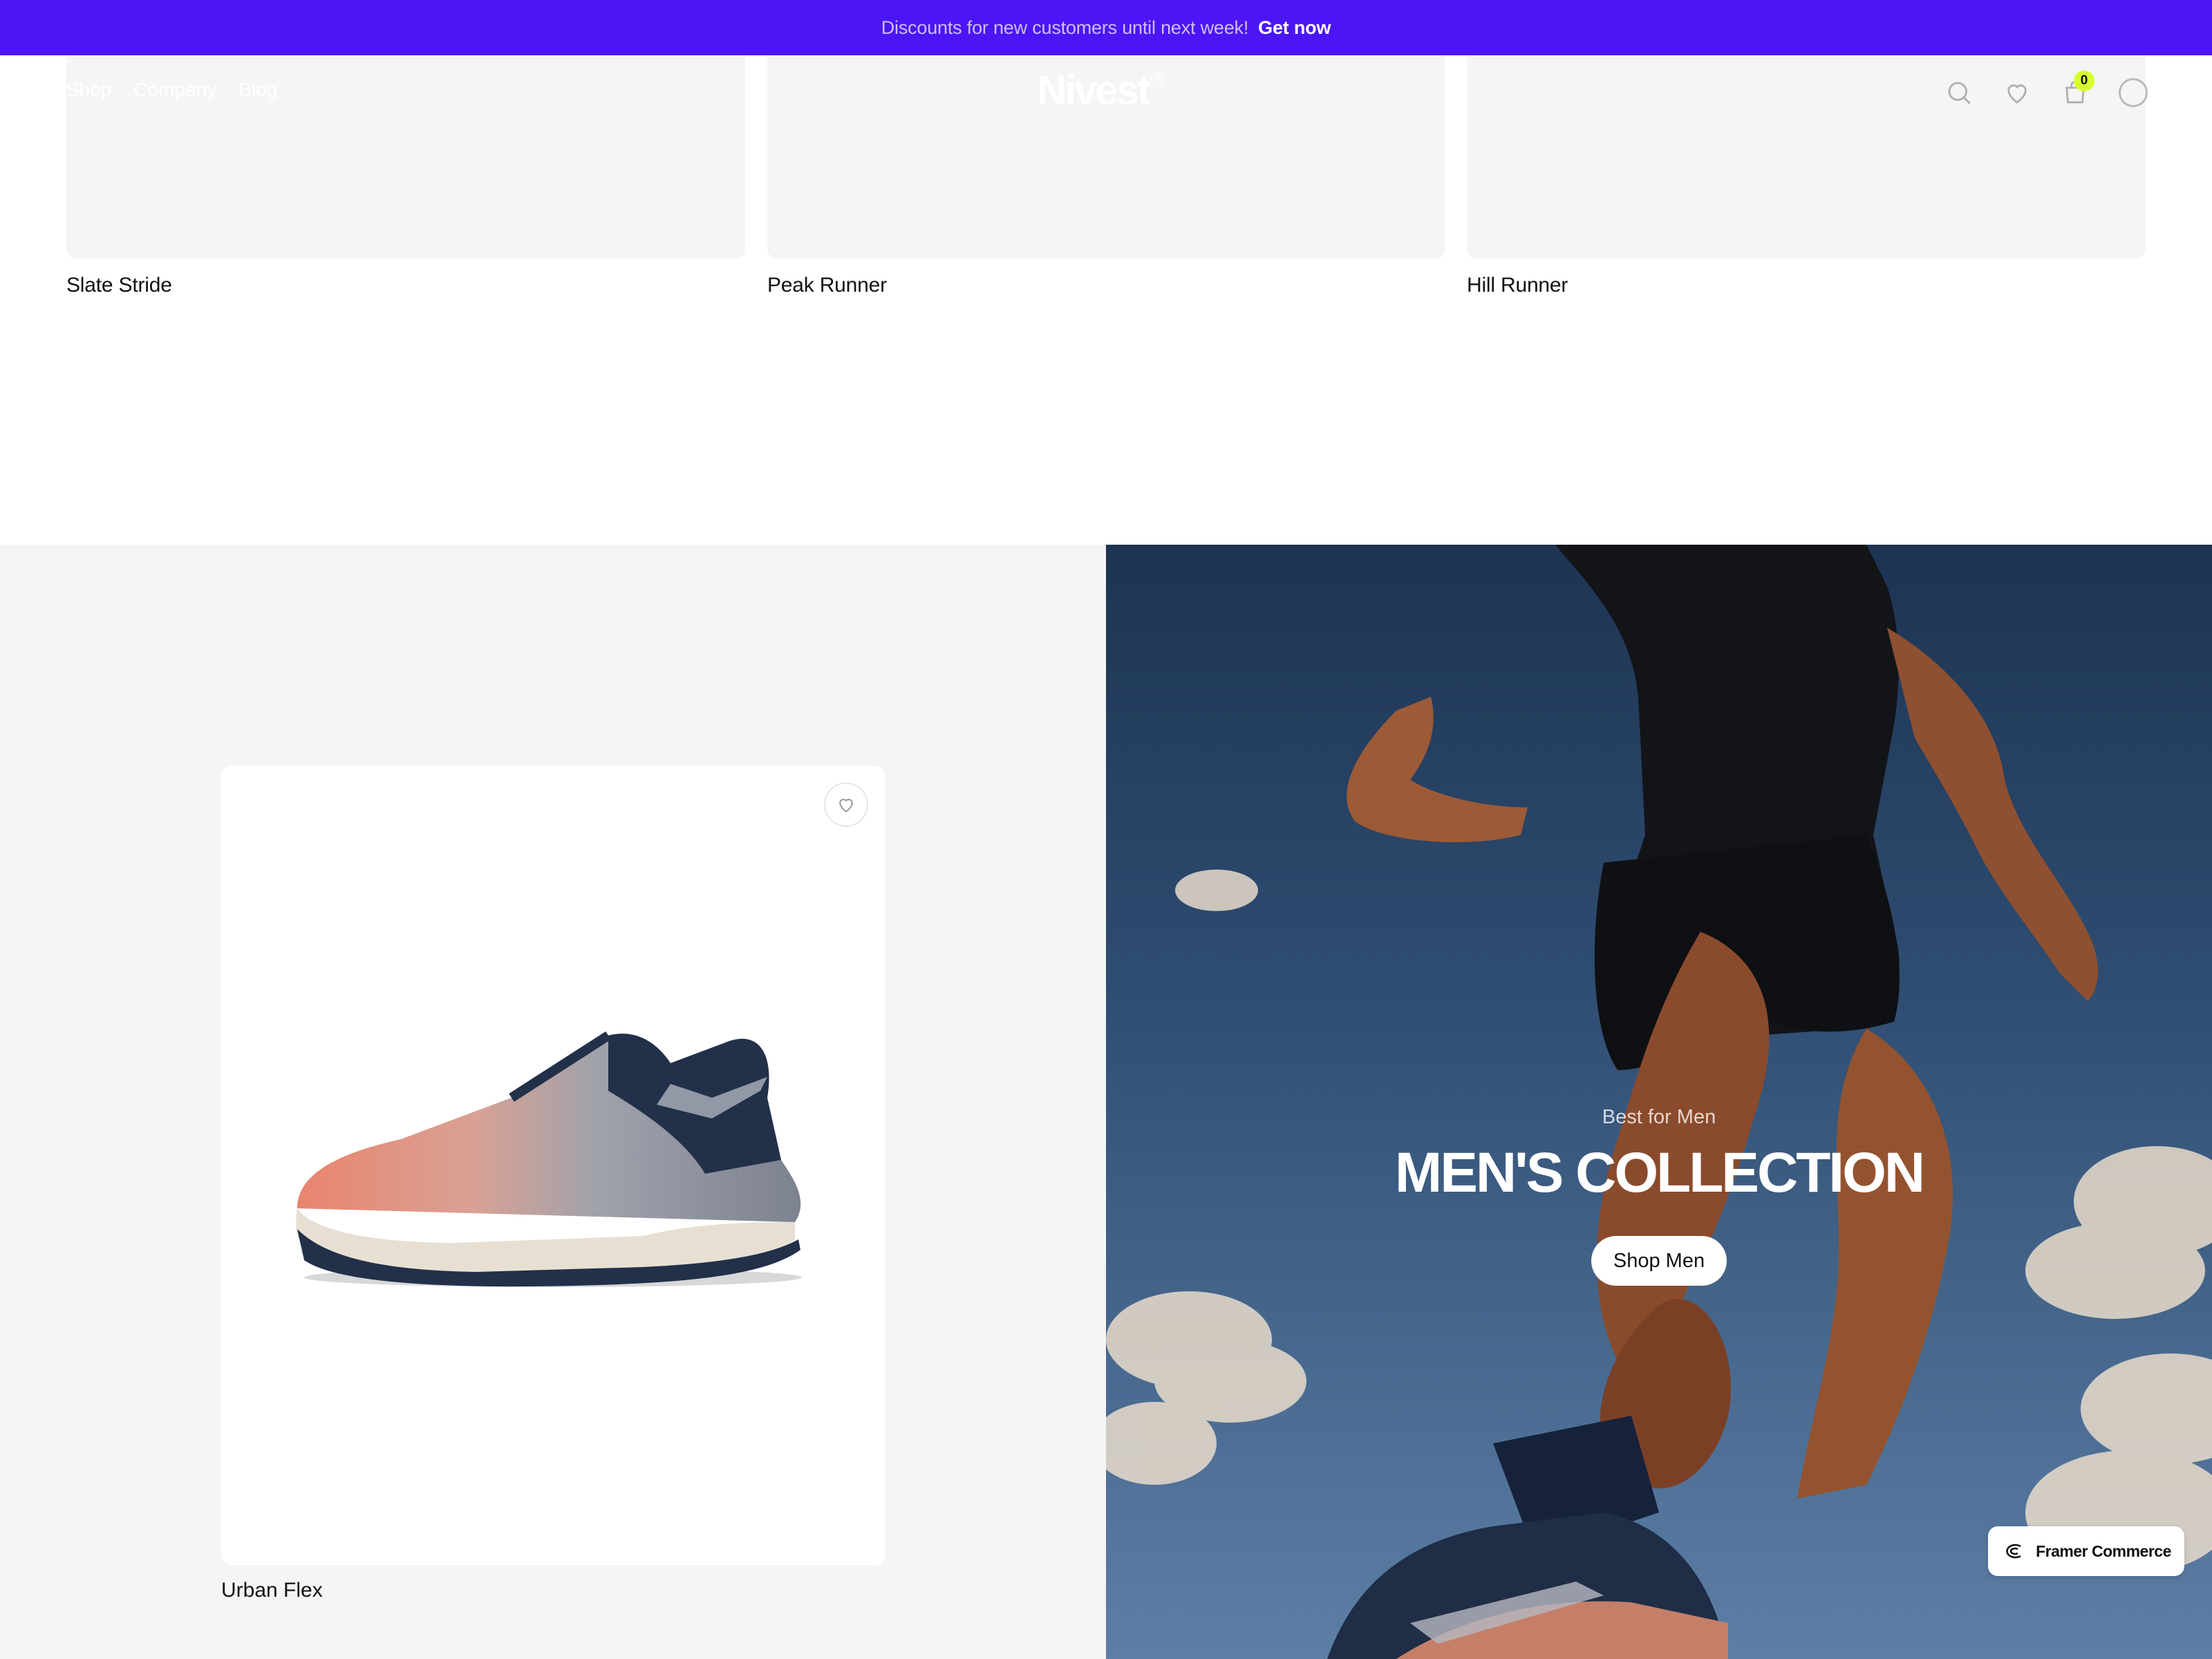 The width and height of the screenshot is (2212, 1659). Describe the element at coordinates (88, 90) in the screenshot. I see `nav-link-shop: Shop` at that location.